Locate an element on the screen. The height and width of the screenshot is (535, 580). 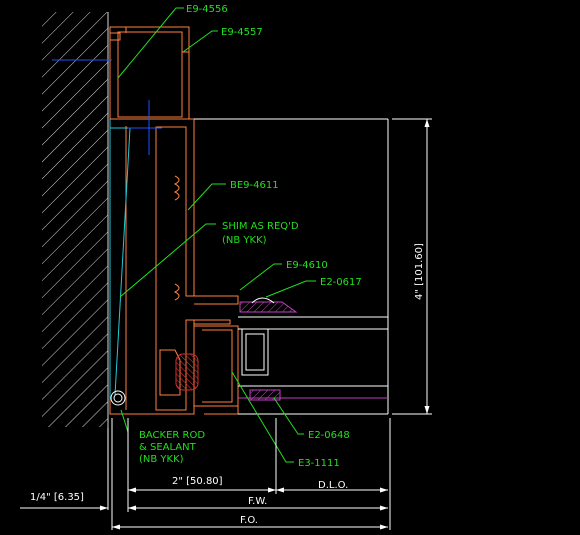
callout-shim-line1: SHIM AS REQ'D is located at coordinates (260, 226).